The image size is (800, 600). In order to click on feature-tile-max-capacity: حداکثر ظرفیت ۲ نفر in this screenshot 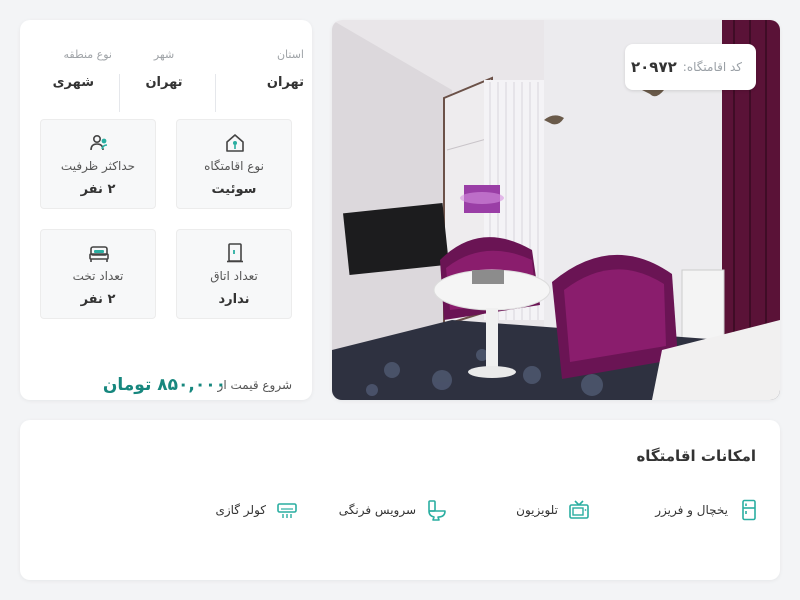, I will do `click(98, 164)`.